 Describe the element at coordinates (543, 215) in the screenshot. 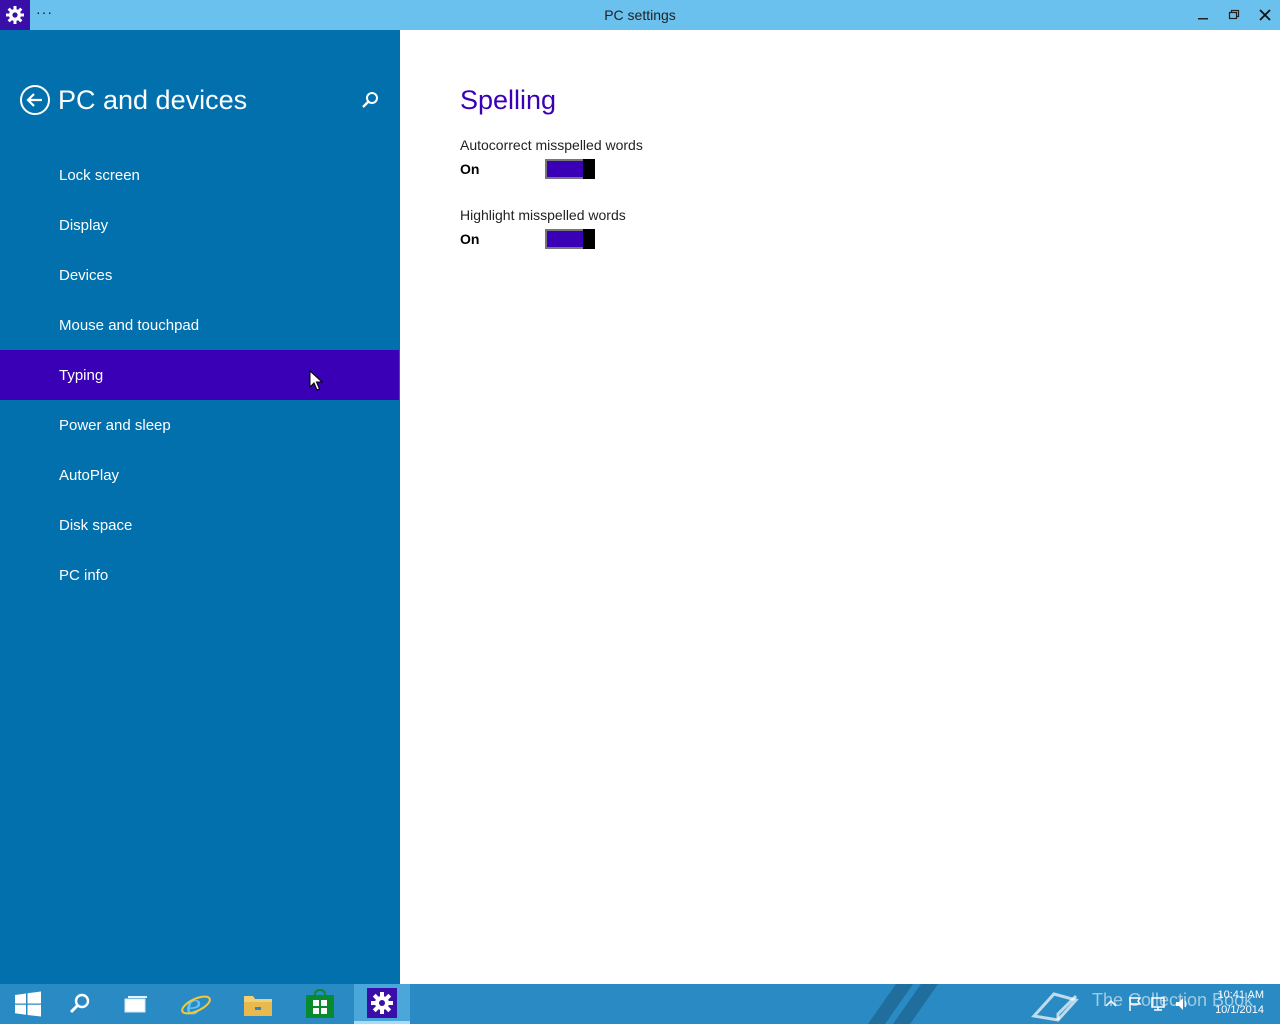

I see `highlight-label: Highlight misspelled words` at that location.